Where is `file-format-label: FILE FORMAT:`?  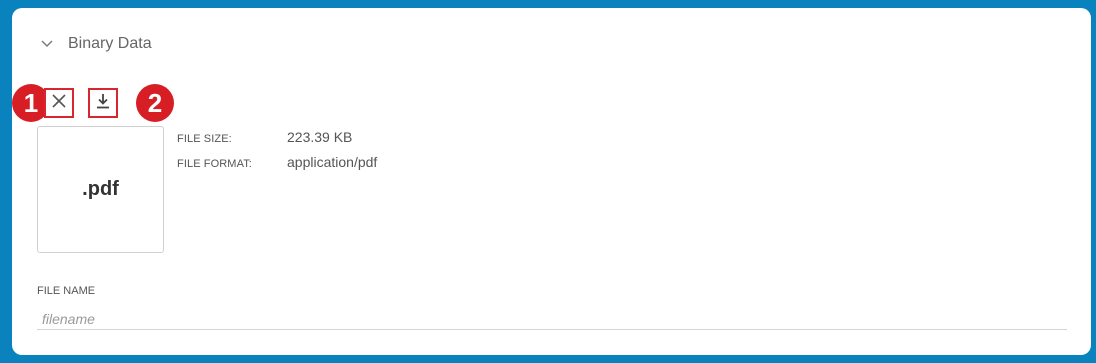
file-format-label: FILE FORMAT: is located at coordinates (214, 164).